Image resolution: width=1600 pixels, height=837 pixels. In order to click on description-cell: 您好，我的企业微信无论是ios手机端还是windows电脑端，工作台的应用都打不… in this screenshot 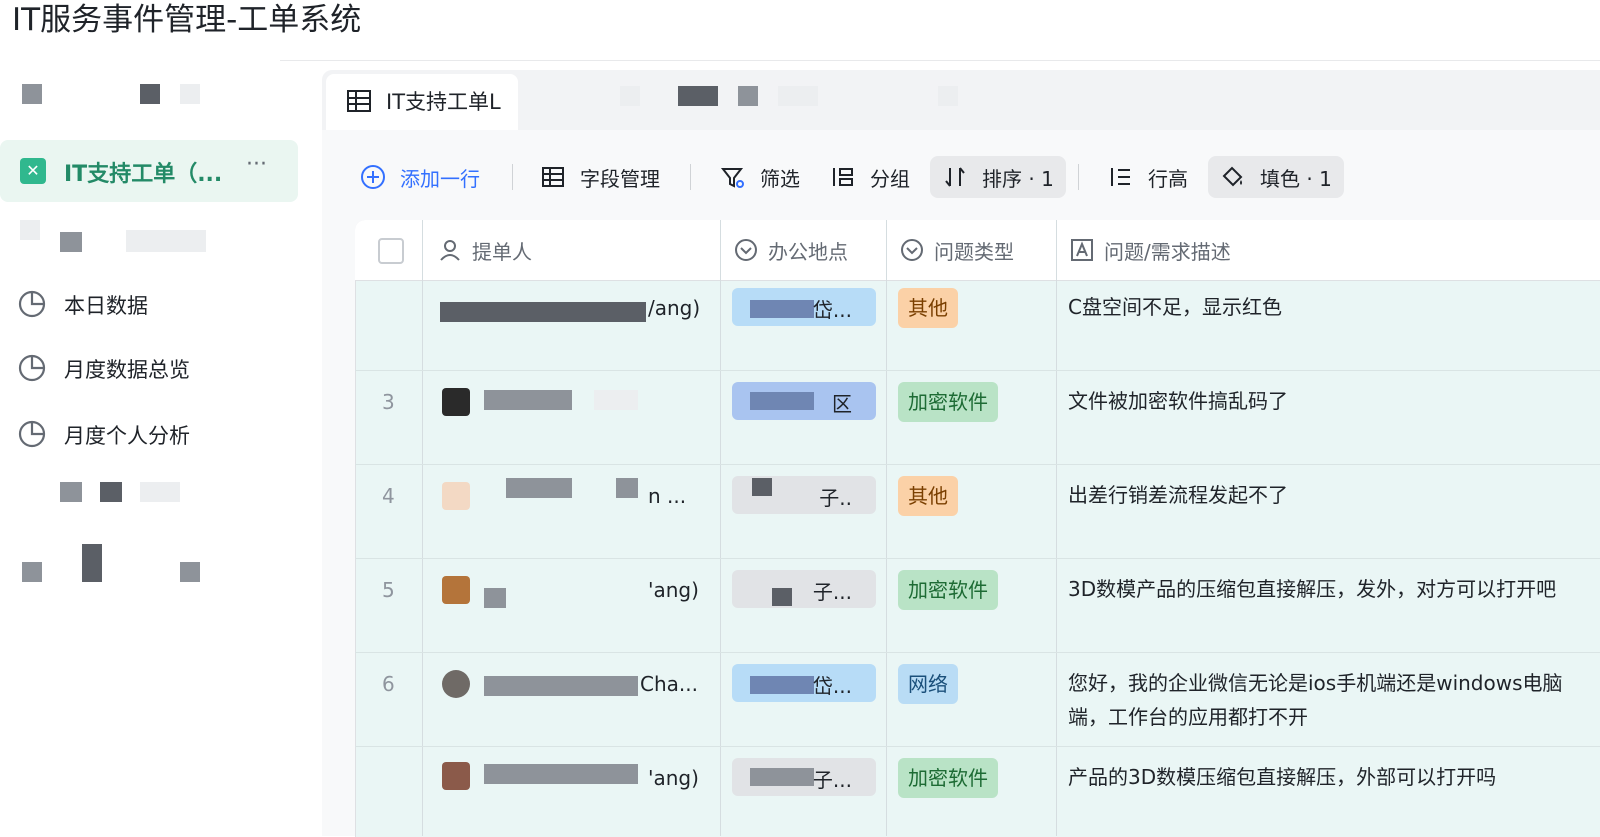, I will do `click(1318, 700)`.